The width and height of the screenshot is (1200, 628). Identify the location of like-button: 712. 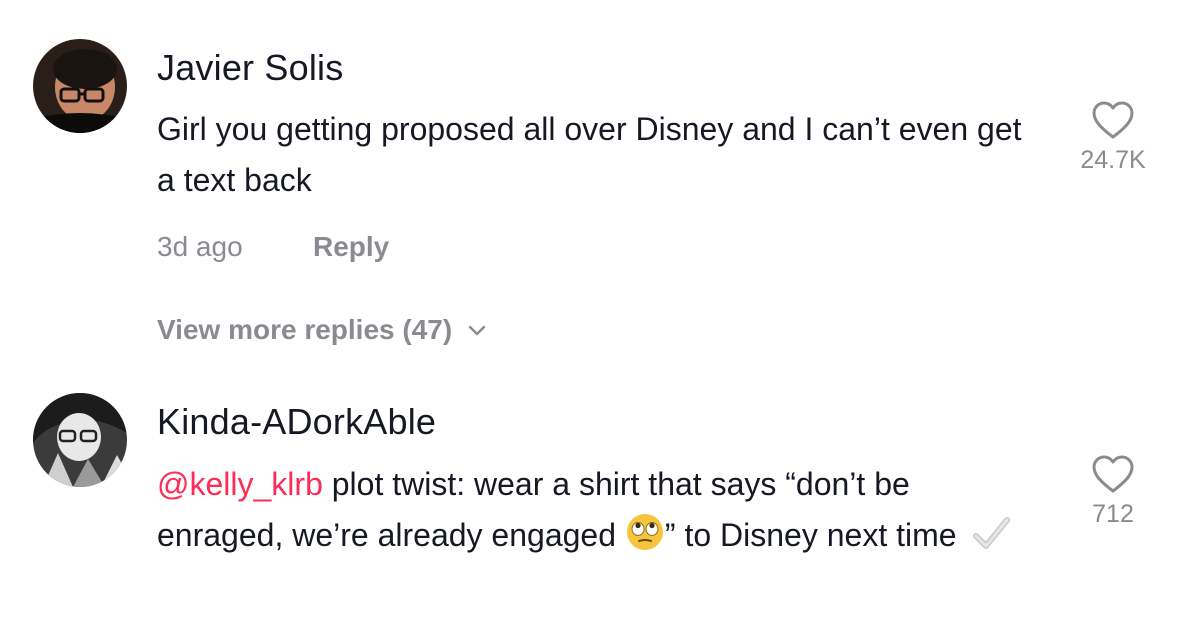
(1113, 491).